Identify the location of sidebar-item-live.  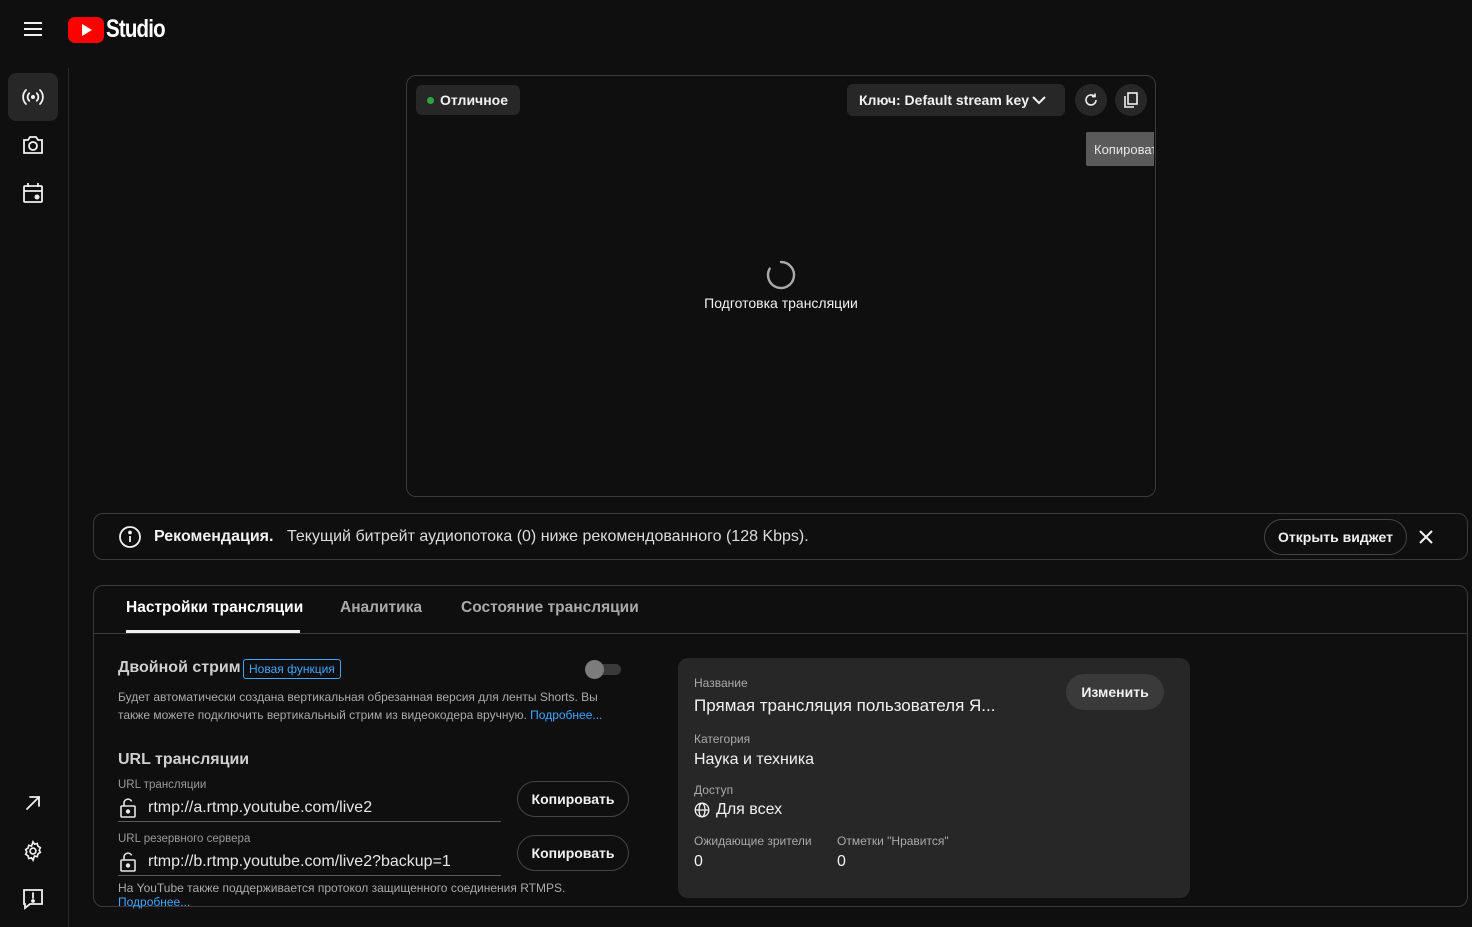
(33, 97).